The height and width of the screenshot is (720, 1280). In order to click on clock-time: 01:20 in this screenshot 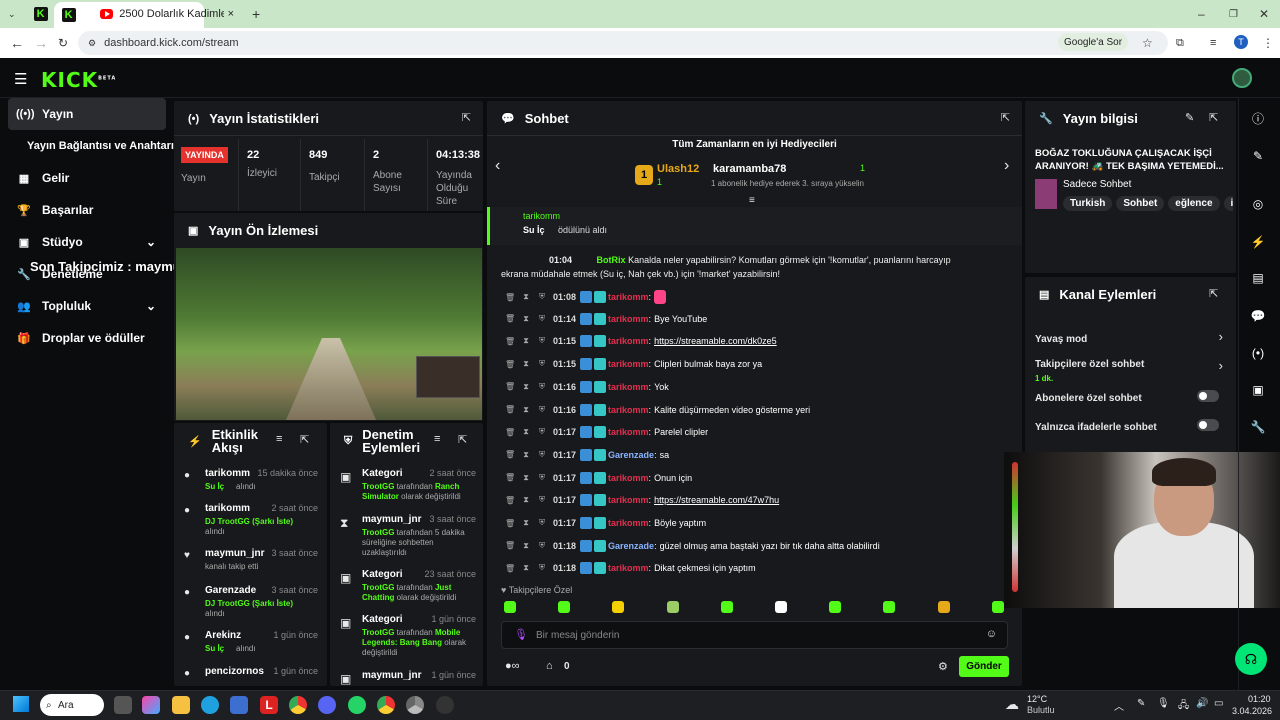, I will do `click(1259, 699)`.